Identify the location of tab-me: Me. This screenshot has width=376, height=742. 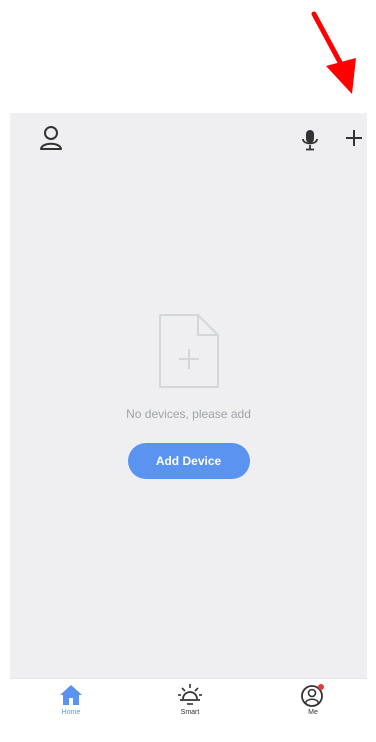
(313, 702).